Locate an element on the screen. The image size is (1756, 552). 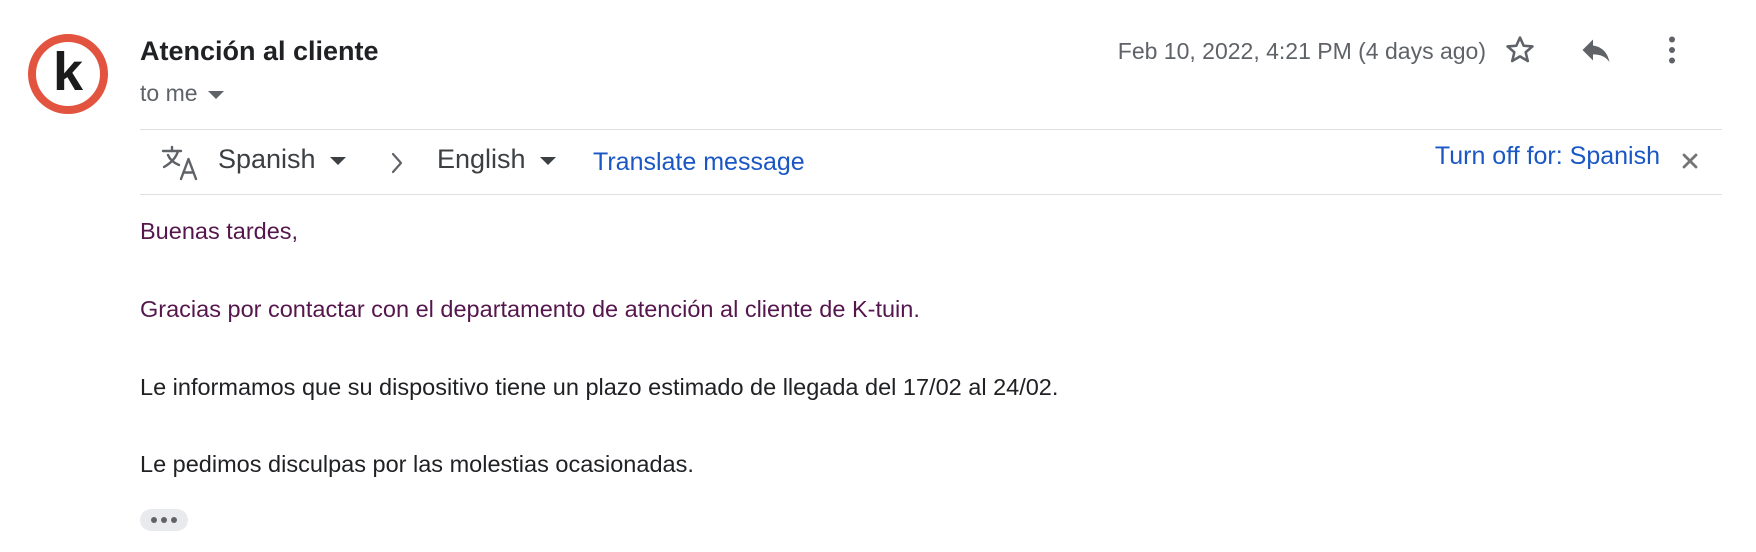
more-vert-icon is located at coordinates (1672, 50).